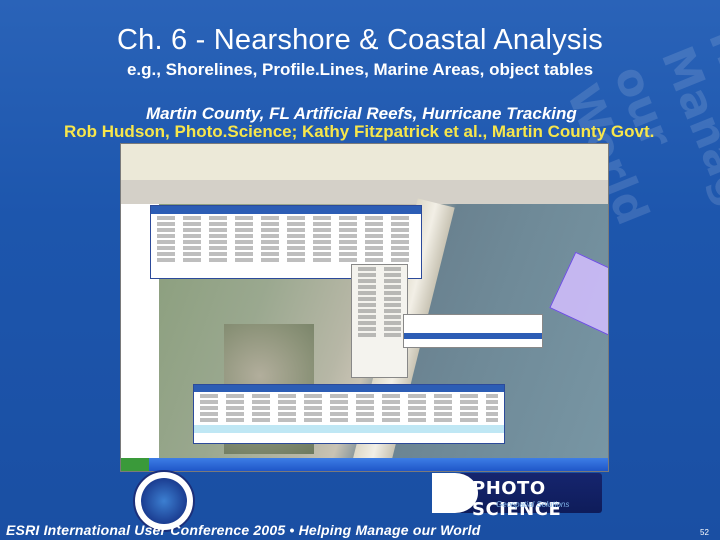  What do you see at coordinates (517, 499) in the screenshot?
I see `photo-science-name: PHOTO SCIENCE` at bounding box center [517, 499].